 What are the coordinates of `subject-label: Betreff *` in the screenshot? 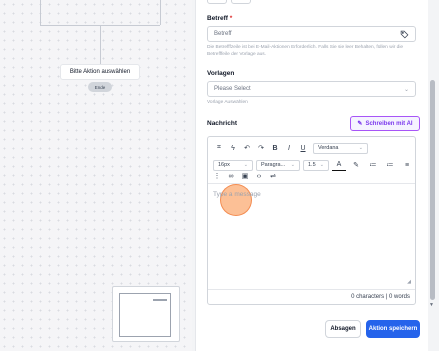 It's located at (220, 18).